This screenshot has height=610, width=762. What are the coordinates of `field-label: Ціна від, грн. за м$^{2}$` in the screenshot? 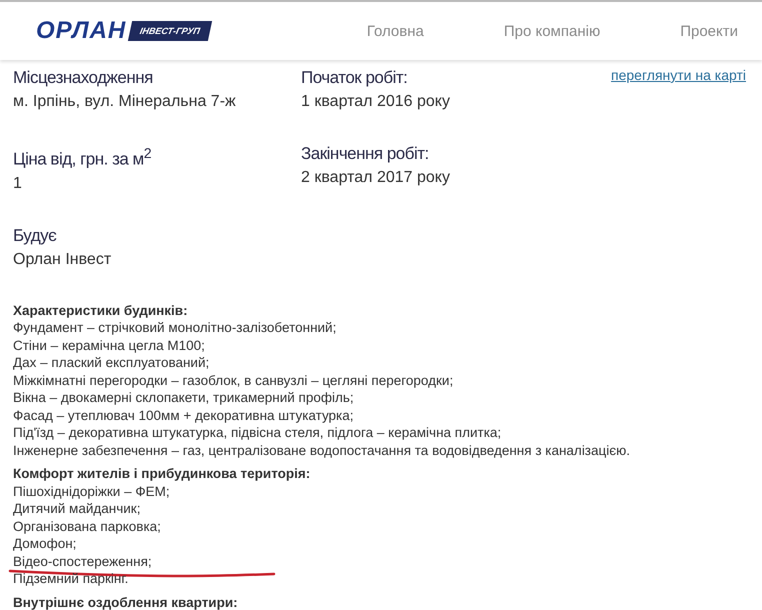 It's located at (82, 158).